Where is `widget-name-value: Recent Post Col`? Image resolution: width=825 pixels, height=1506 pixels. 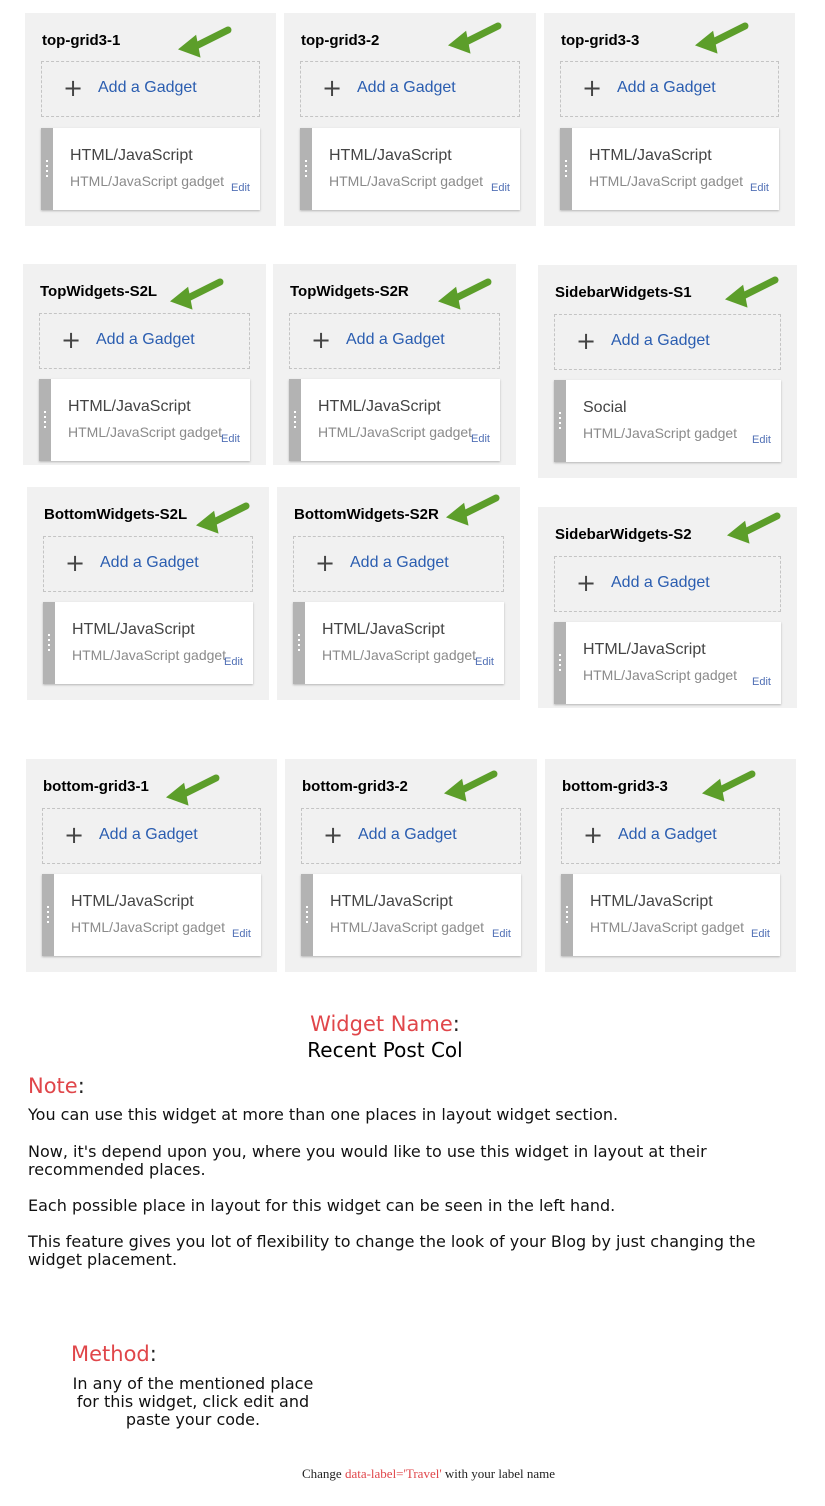
widget-name-value: Recent Post Col is located at coordinates (385, 1050).